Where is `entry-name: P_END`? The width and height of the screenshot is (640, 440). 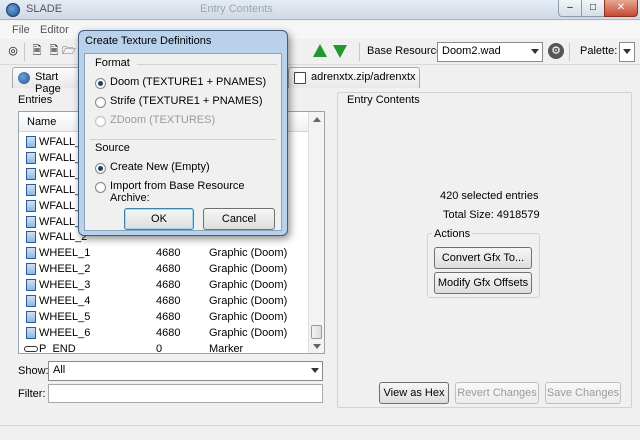
entry-name: P_END is located at coordinates (57, 348).